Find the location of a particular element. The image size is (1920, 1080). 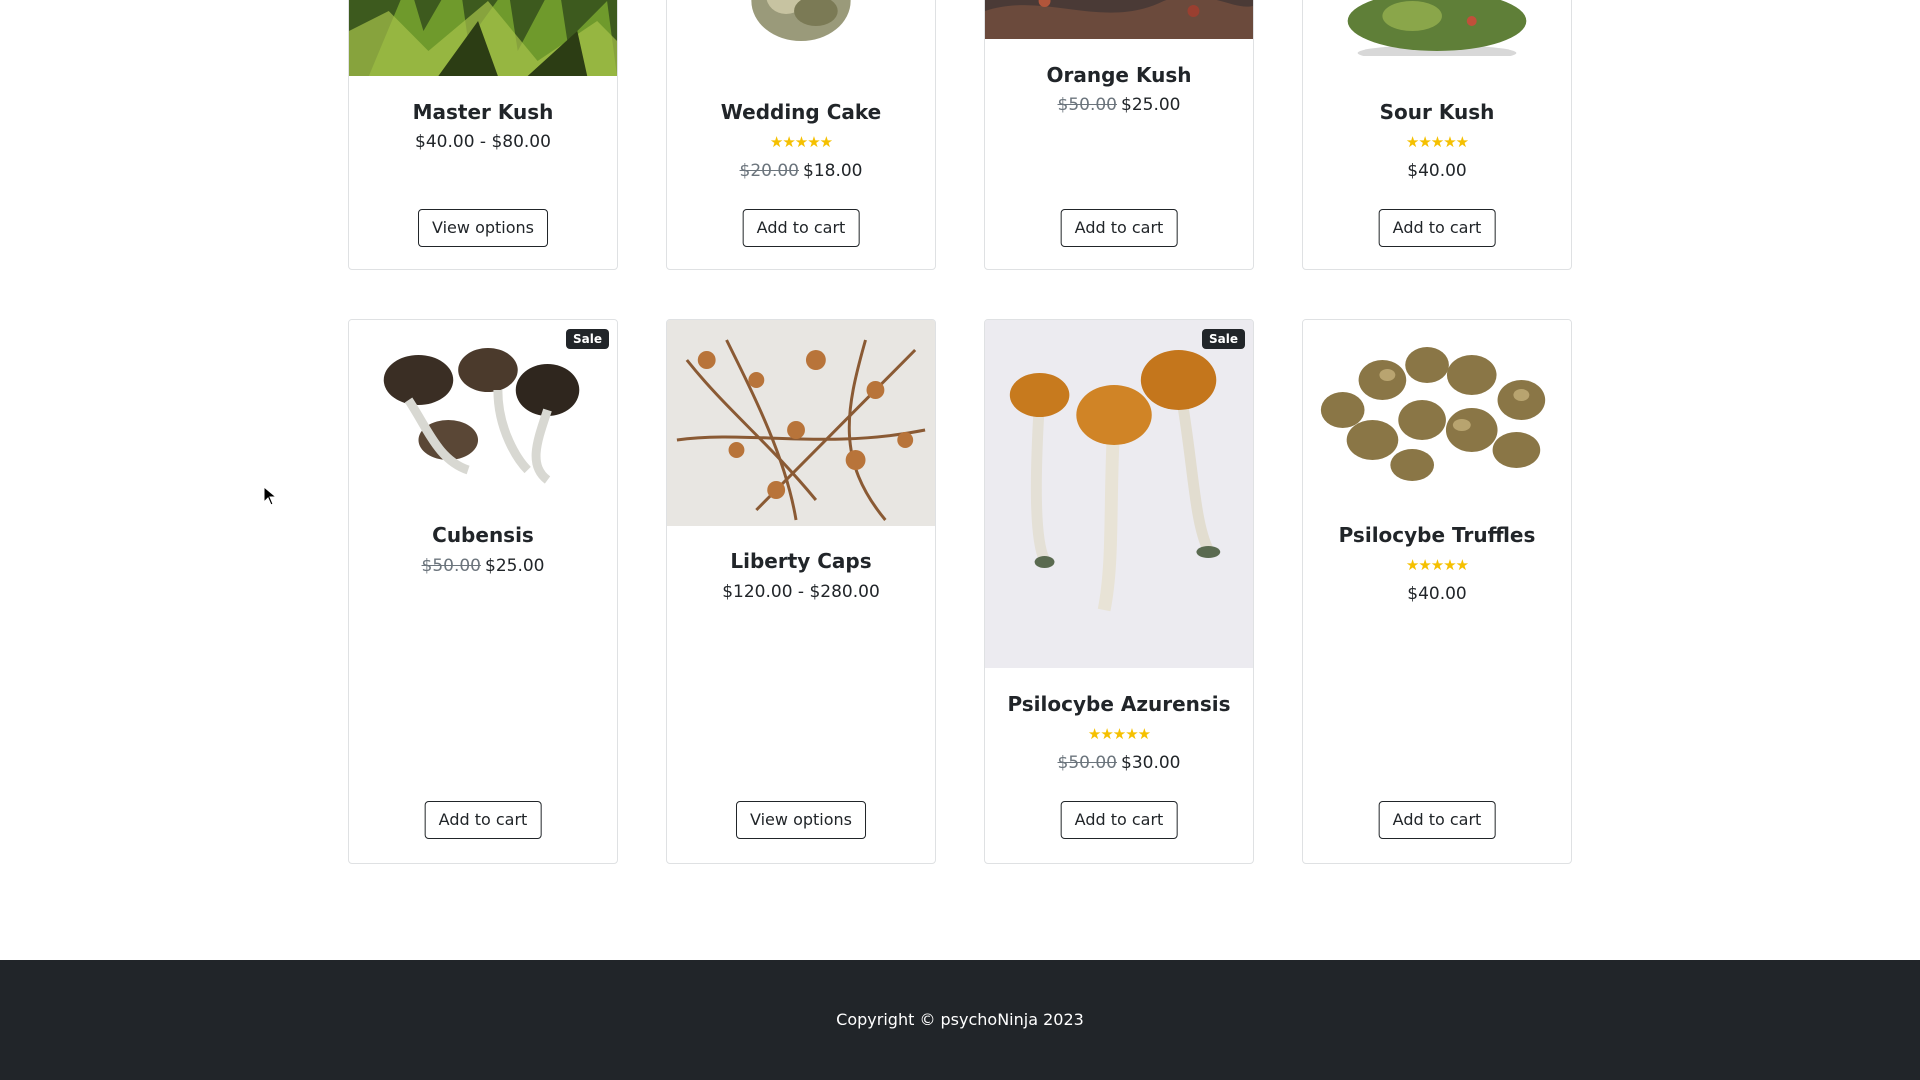

sale-price: $30.00 is located at coordinates (1151, 763).